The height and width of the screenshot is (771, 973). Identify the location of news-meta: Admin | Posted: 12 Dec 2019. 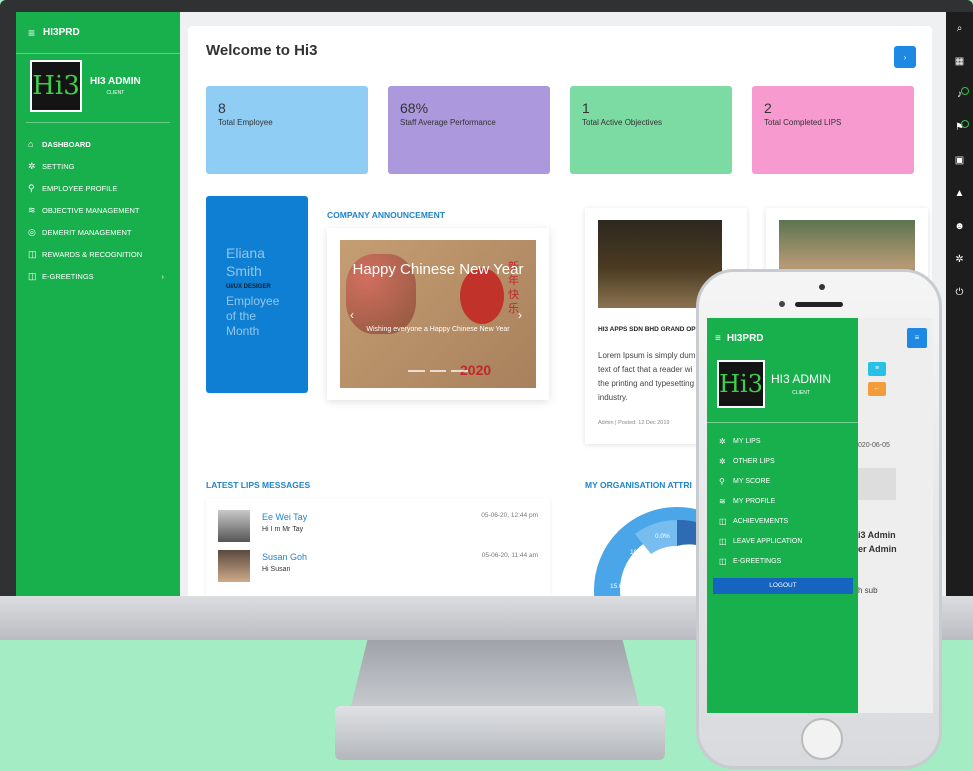
(634, 423).